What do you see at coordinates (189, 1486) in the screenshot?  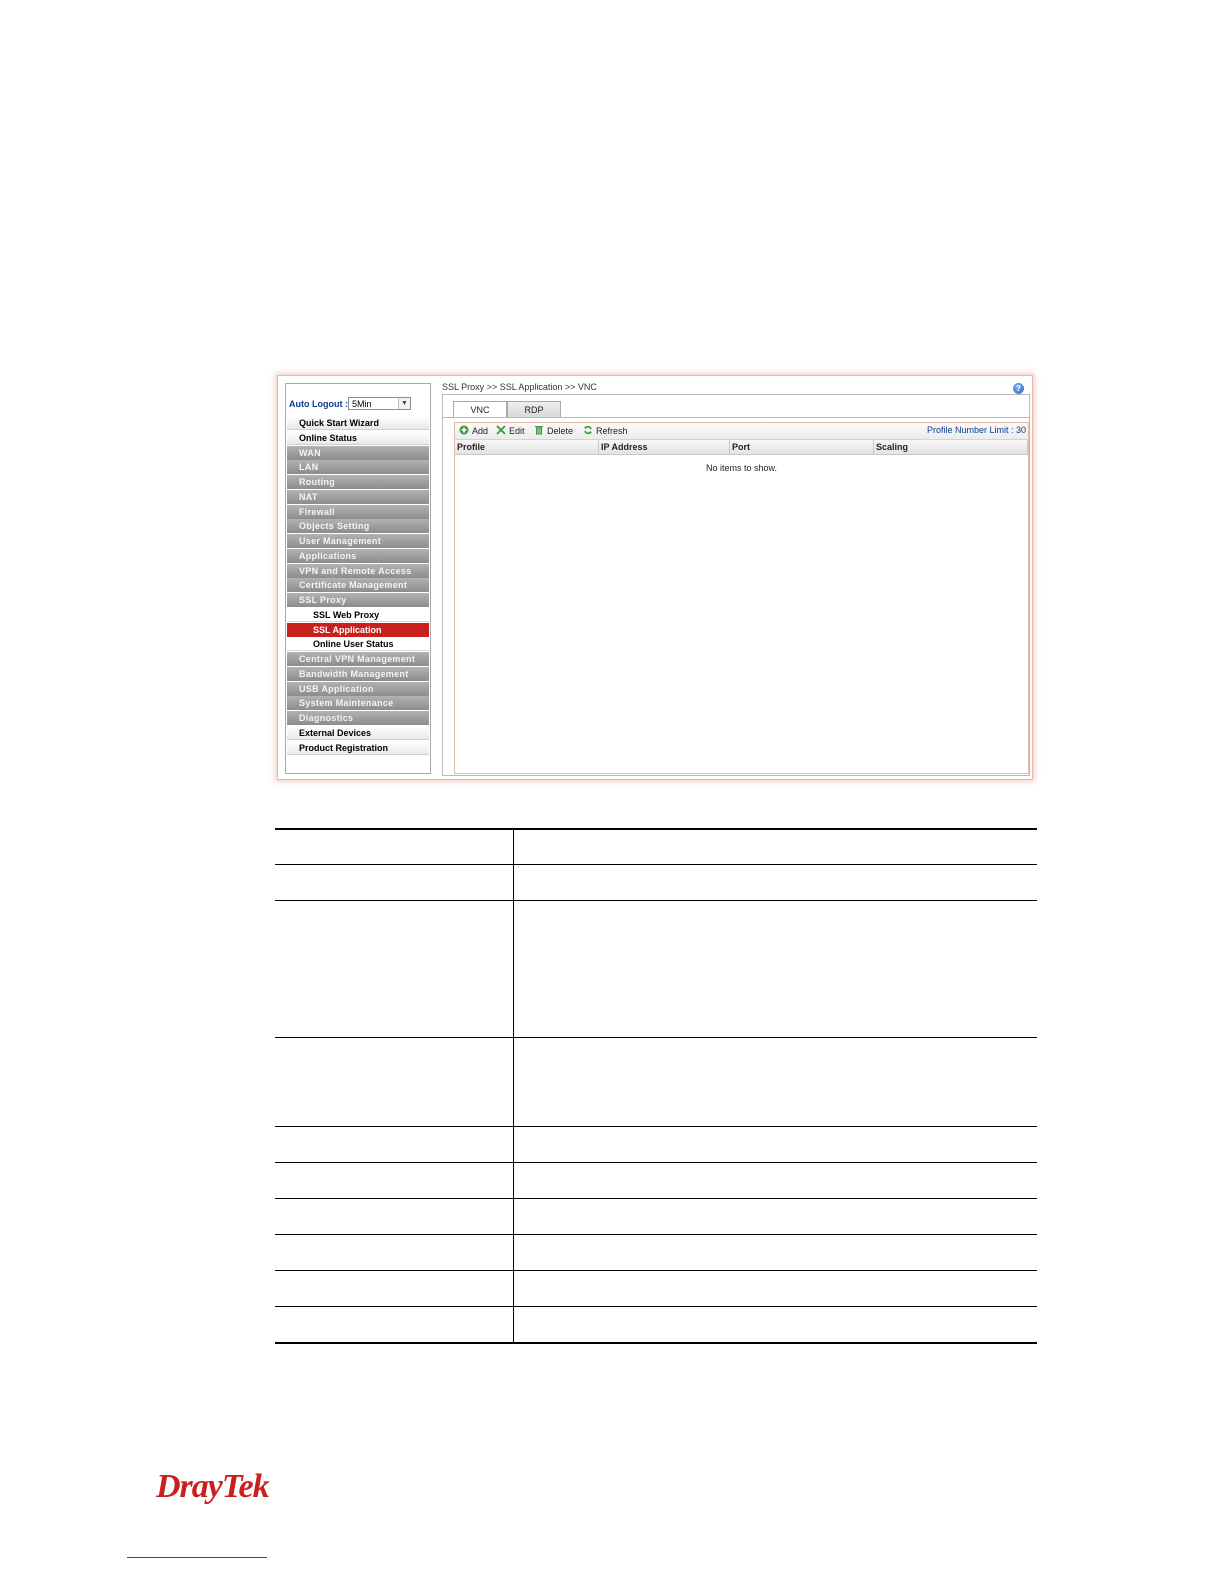 I see `logo-dray: Dray` at bounding box center [189, 1486].